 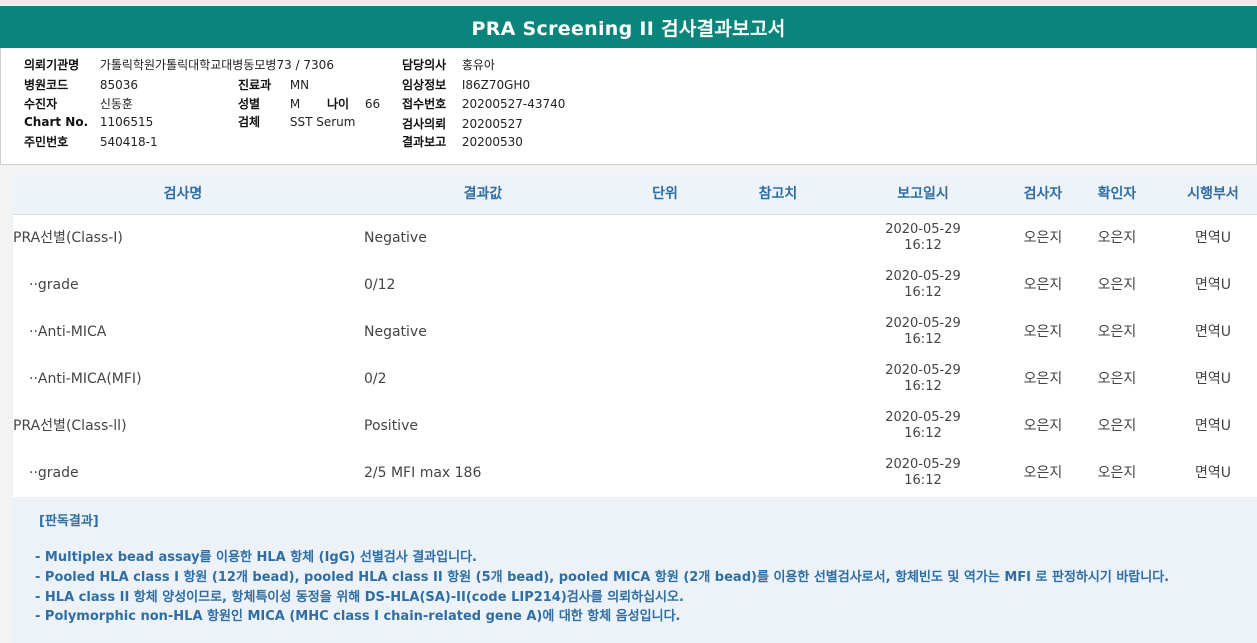 I want to click on chart-no-field: Chart No. 1106515, so click(x=88, y=122).